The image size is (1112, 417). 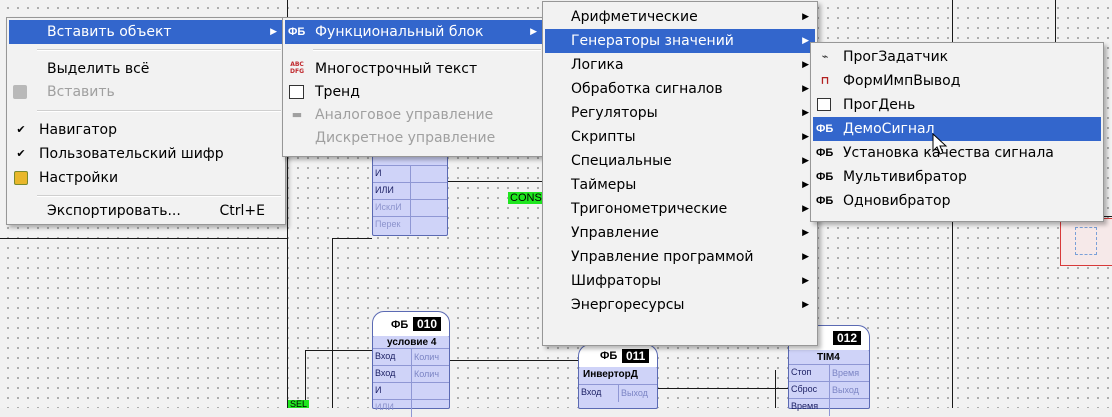 I want to click on menu-item-generator: ФБ ДемоСигнал, so click(x=957, y=129).